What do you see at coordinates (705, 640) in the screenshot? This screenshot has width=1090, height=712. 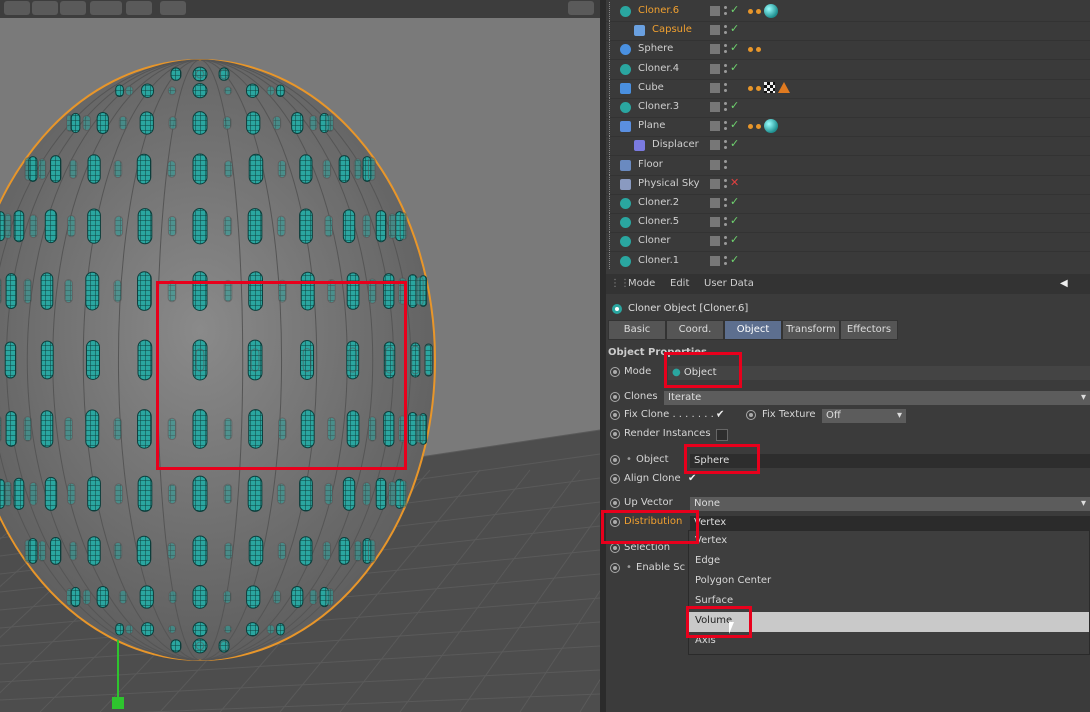 I see `option-axis: Axis` at bounding box center [705, 640].